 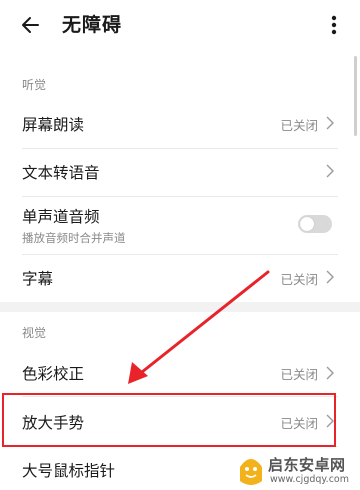 I want to click on row-label: 字幕, so click(x=38, y=279).